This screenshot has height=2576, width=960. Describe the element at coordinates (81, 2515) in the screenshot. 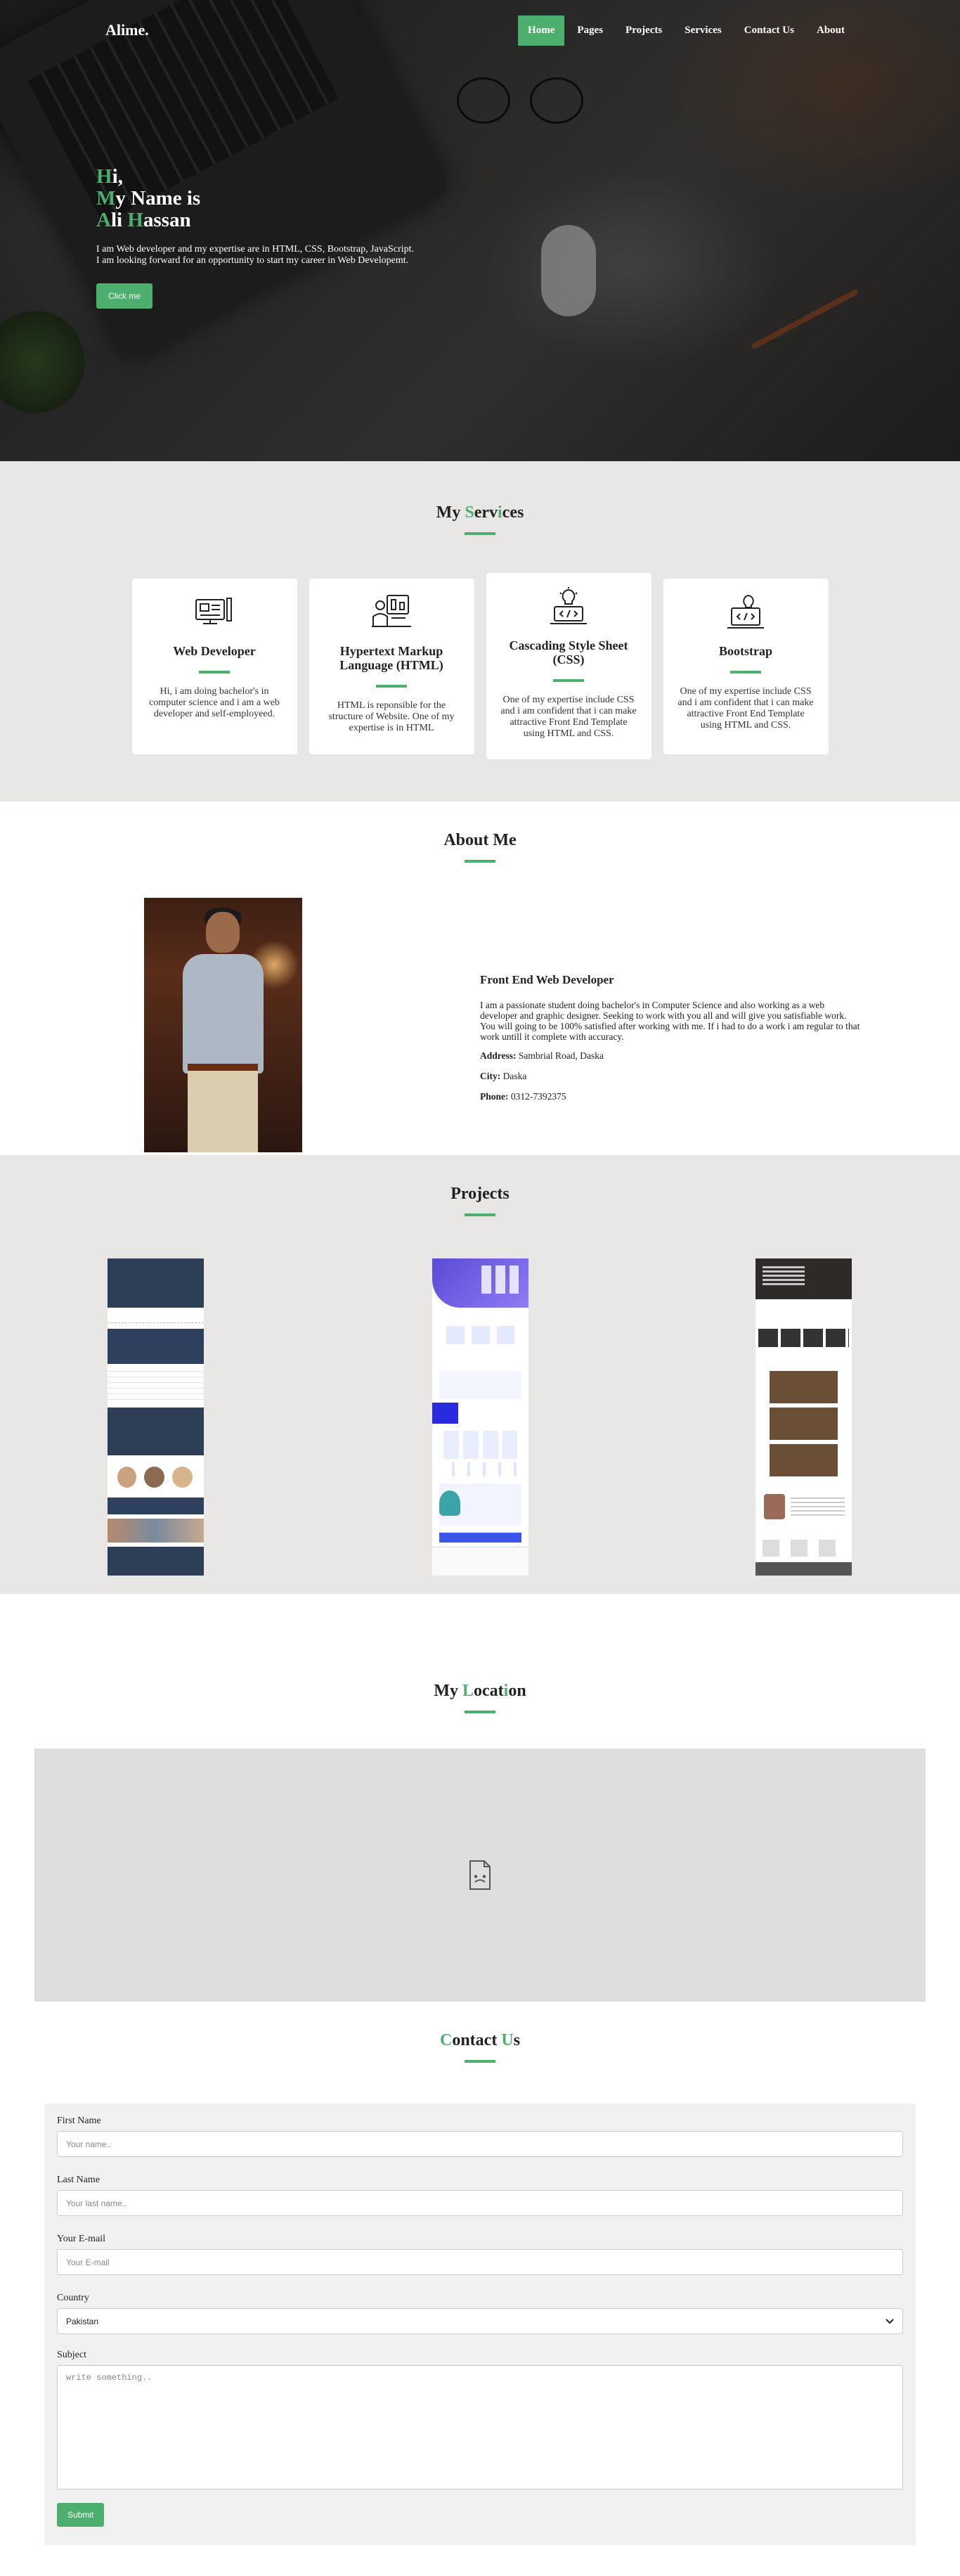

I see `submit-button: Submit` at that location.